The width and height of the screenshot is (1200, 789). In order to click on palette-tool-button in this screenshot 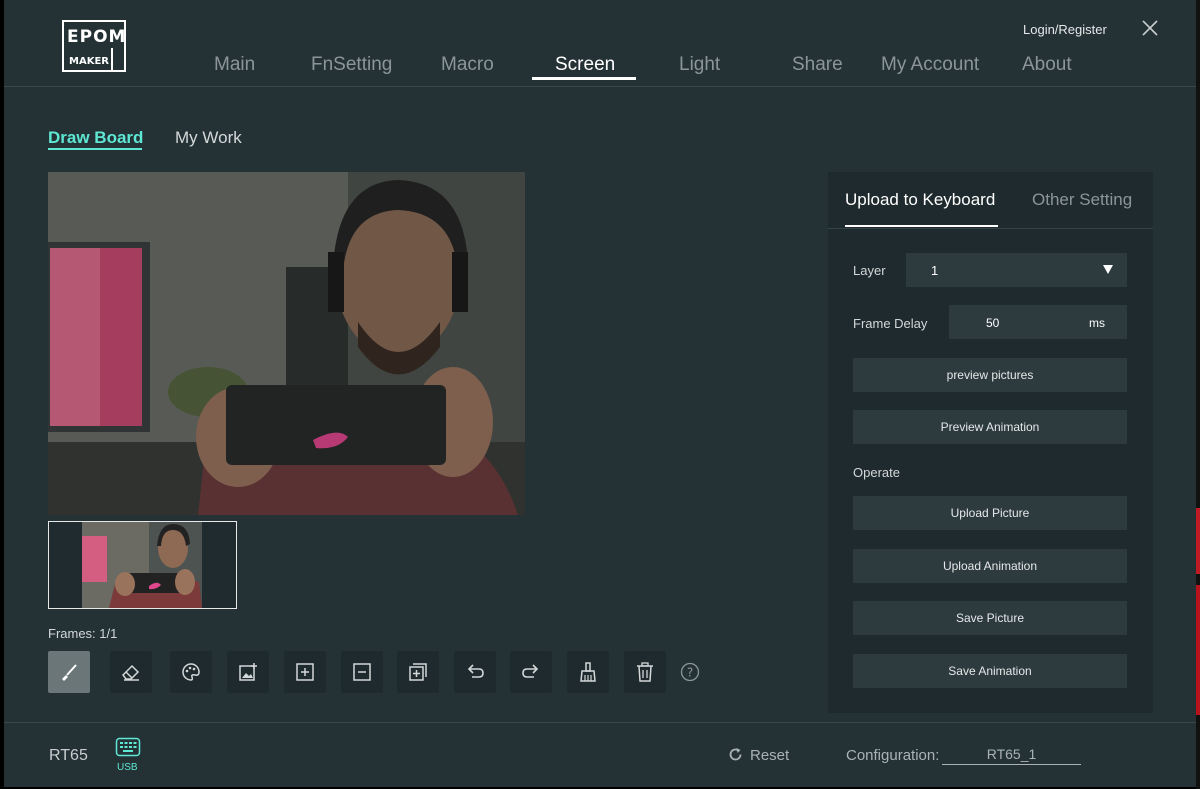, I will do `click(191, 672)`.